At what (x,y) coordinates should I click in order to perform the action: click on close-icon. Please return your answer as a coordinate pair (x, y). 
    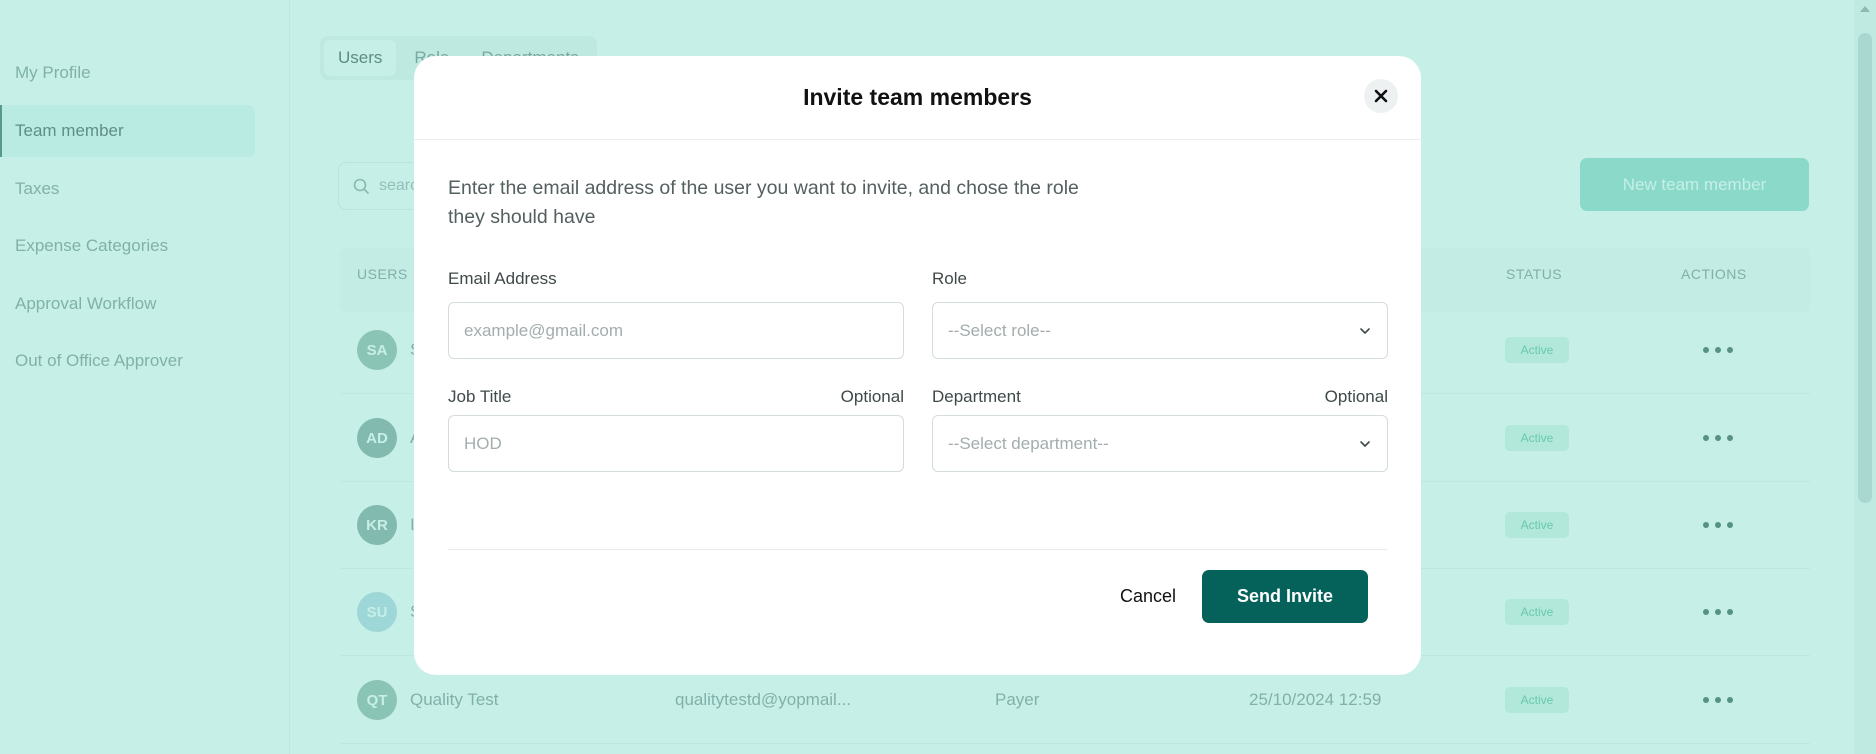
    Looking at the image, I should click on (1381, 96).